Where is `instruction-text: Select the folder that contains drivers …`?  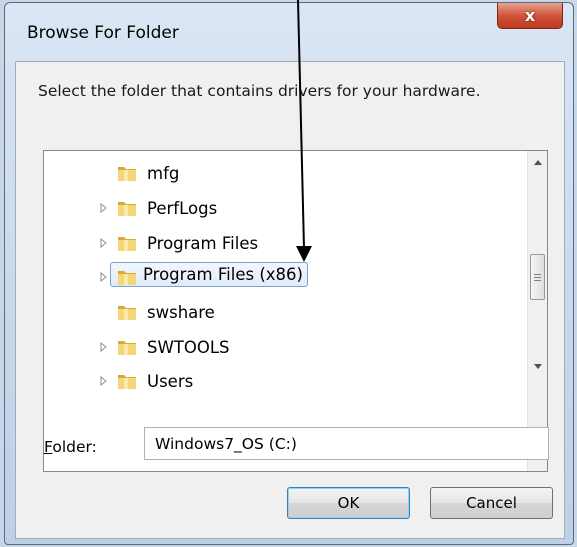
instruction-text: Select the folder that contains drivers … is located at coordinates (259, 91).